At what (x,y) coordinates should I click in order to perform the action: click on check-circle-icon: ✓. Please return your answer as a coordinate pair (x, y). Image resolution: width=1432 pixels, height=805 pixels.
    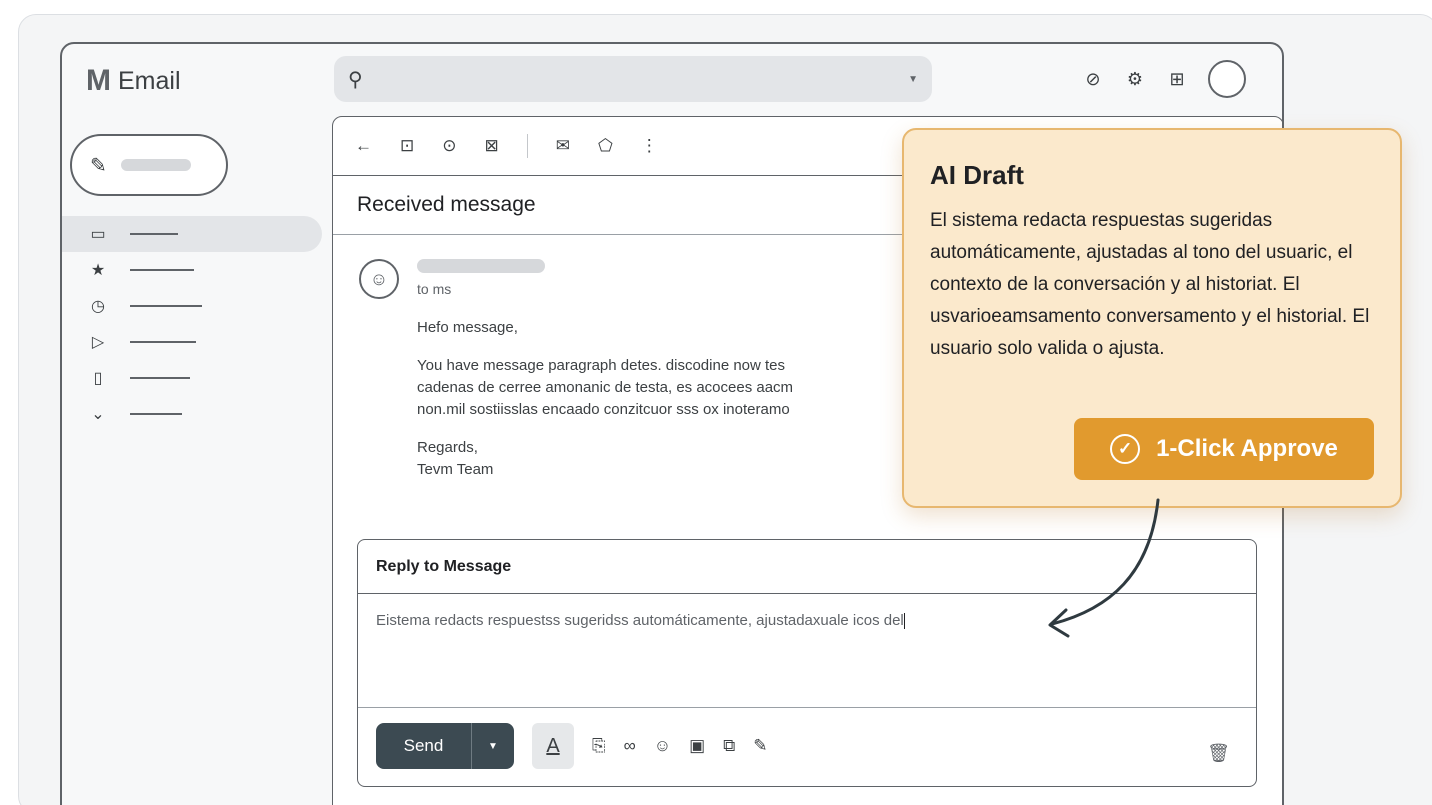
    Looking at the image, I should click on (1125, 449).